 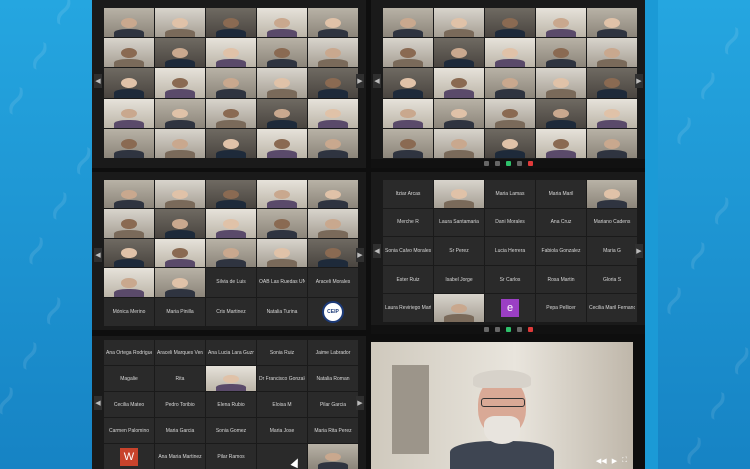 I want to click on participant-name-tile: Sonia Gomez, so click(x=231, y=430).